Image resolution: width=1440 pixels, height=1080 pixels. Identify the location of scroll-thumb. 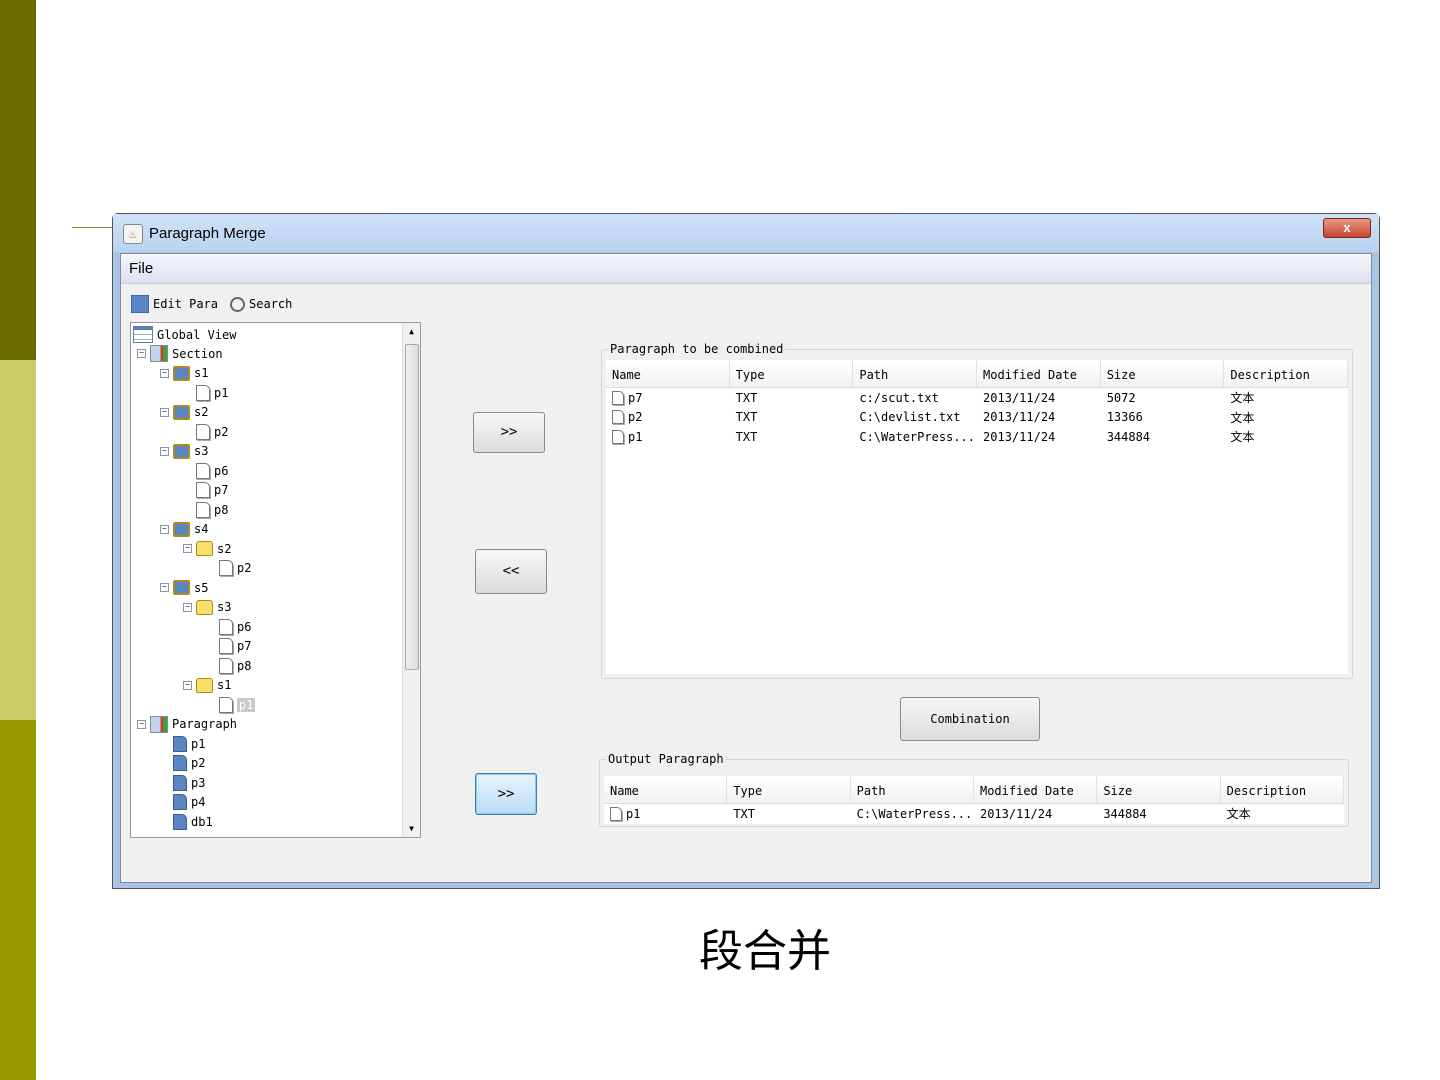
(412, 507).